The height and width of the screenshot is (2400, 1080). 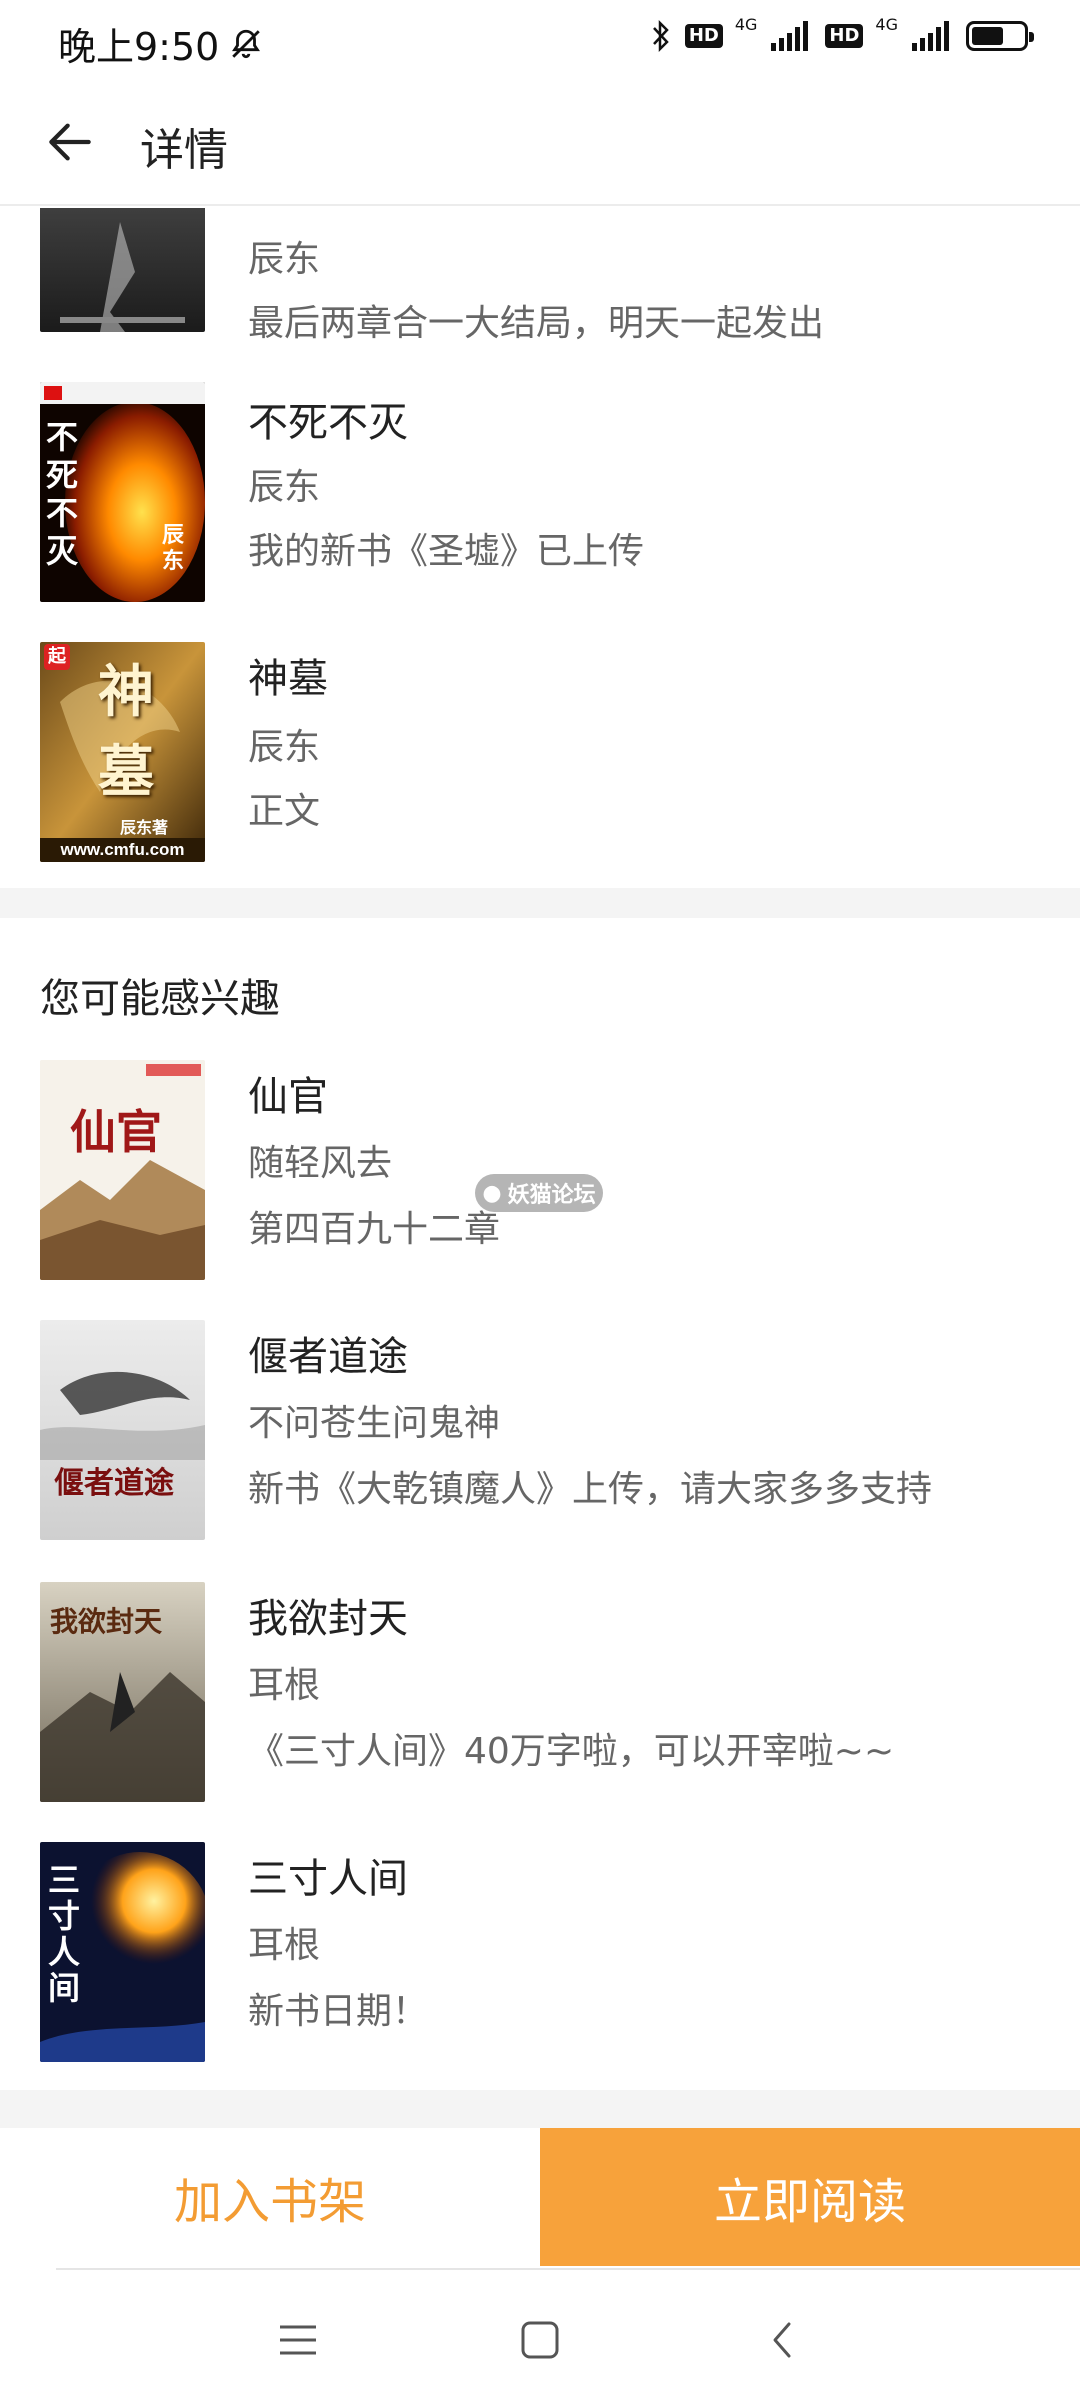 I want to click on cover-badge: 起, so click(x=57, y=657).